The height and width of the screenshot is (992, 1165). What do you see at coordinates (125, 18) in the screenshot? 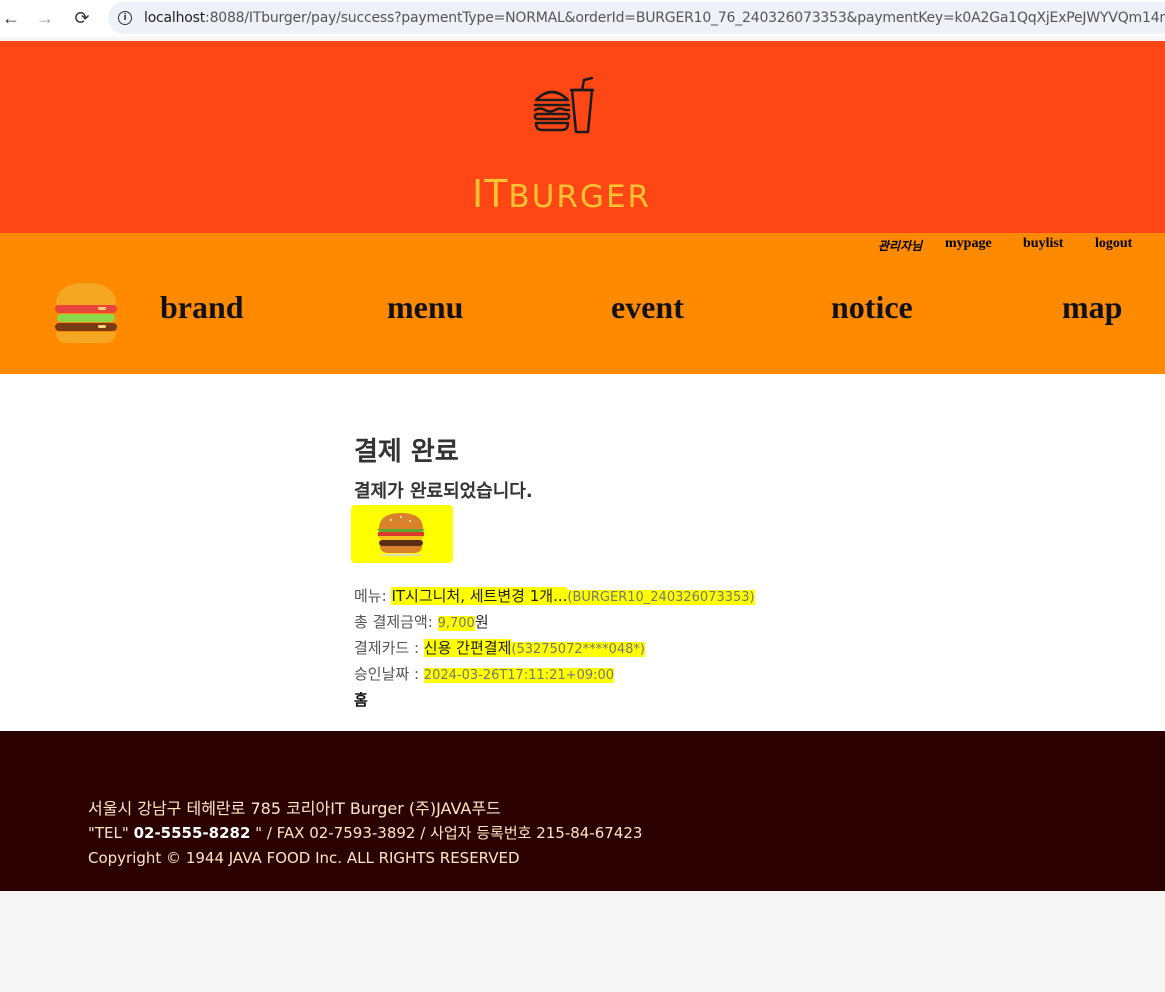
I see `site-info-icon: i` at bounding box center [125, 18].